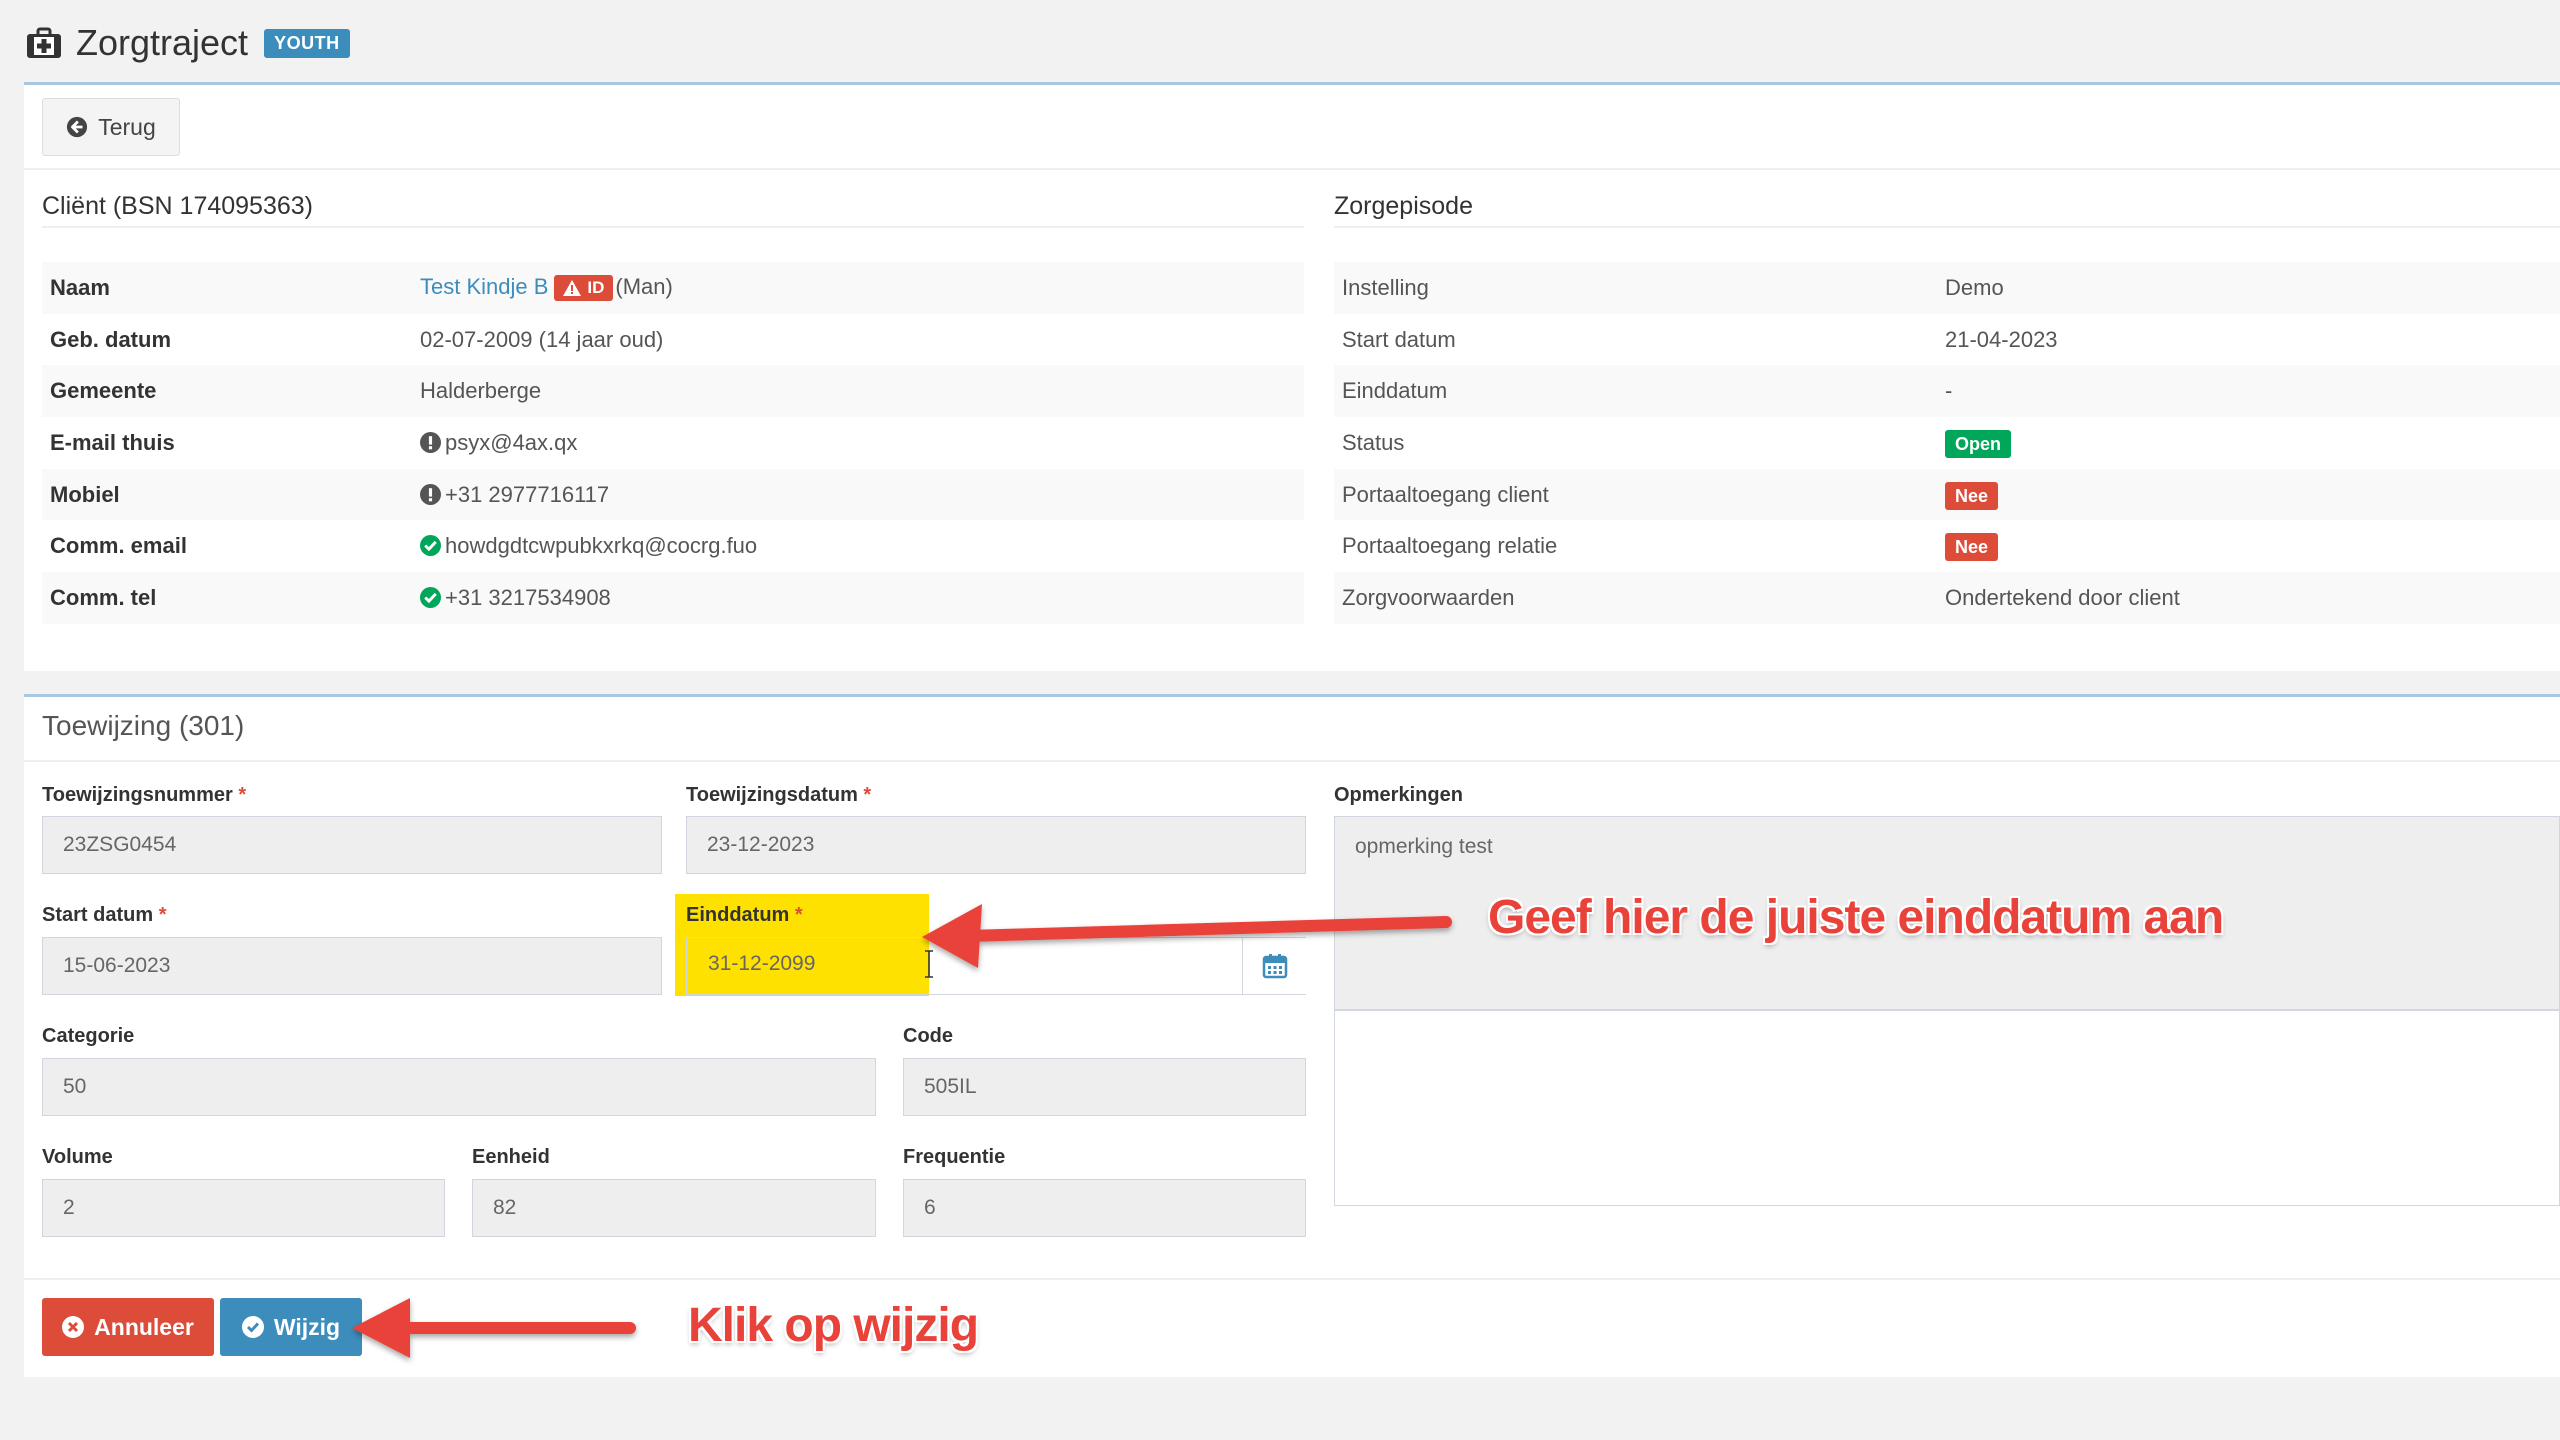 The width and height of the screenshot is (2560, 1440). What do you see at coordinates (833, 1325) in the screenshot?
I see `wijzig-annotation: Klik op wijzig` at bounding box center [833, 1325].